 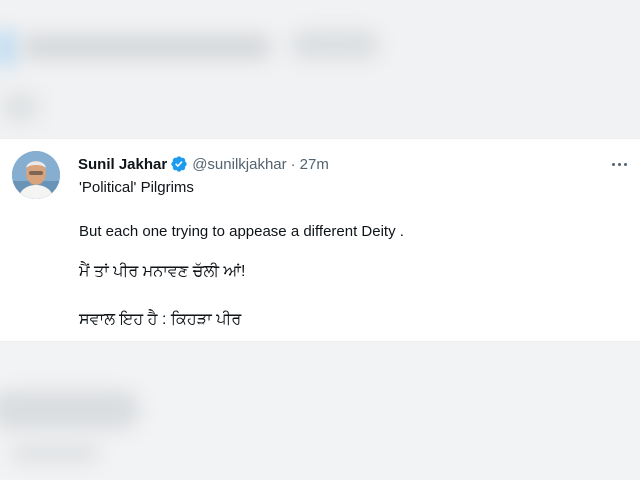 I want to click on tweet-header: Sunil Jakhar @sunilkjakhar · 27m, so click(x=203, y=164).